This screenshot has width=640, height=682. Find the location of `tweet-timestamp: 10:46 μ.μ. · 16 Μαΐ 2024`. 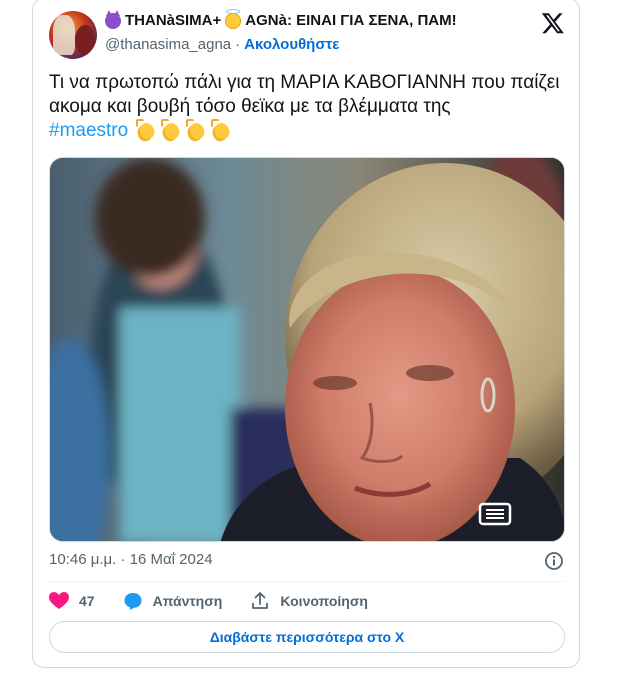

tweet-timestamp: 10:46 μ.μ. · 16 Μαΐ 2024 is located at coordinates (131, 559).